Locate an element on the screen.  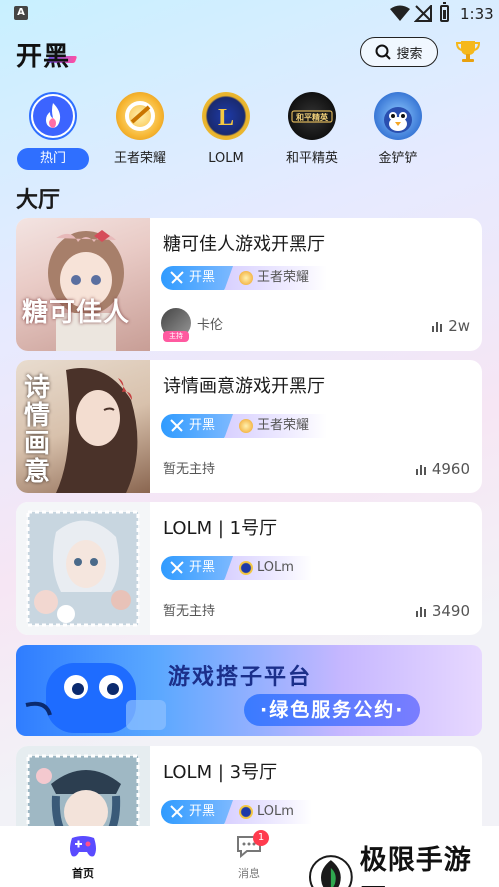
room-thumbnail is located at coordinates (83, 568).